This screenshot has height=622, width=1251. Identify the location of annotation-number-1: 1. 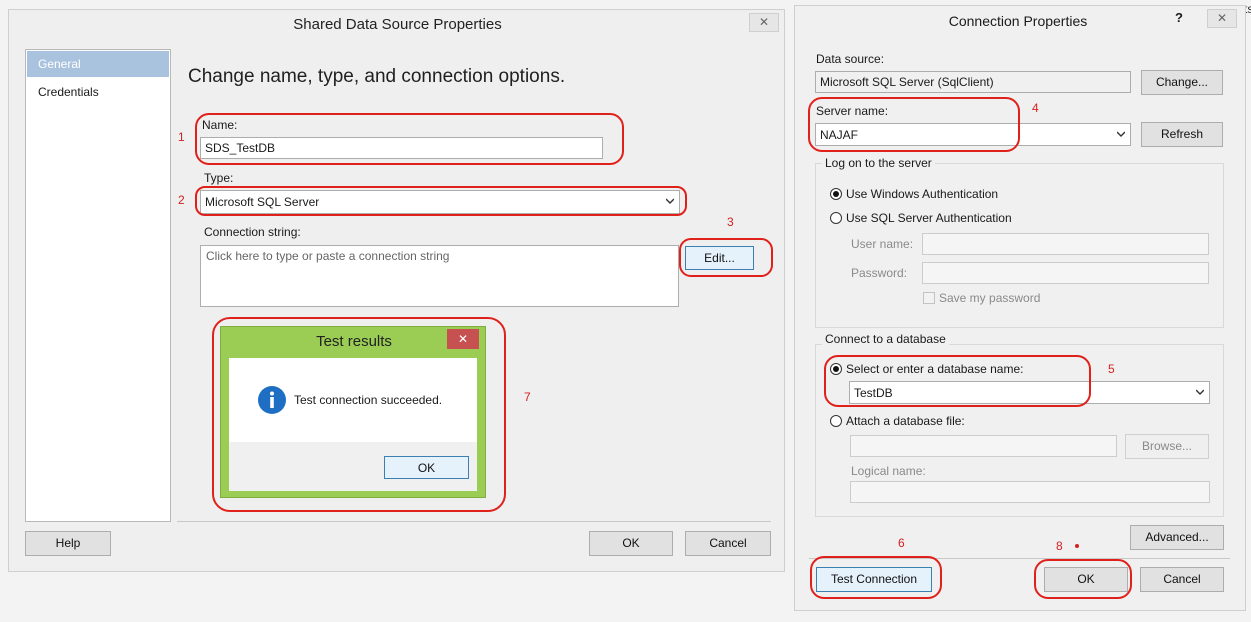
(181, 137).